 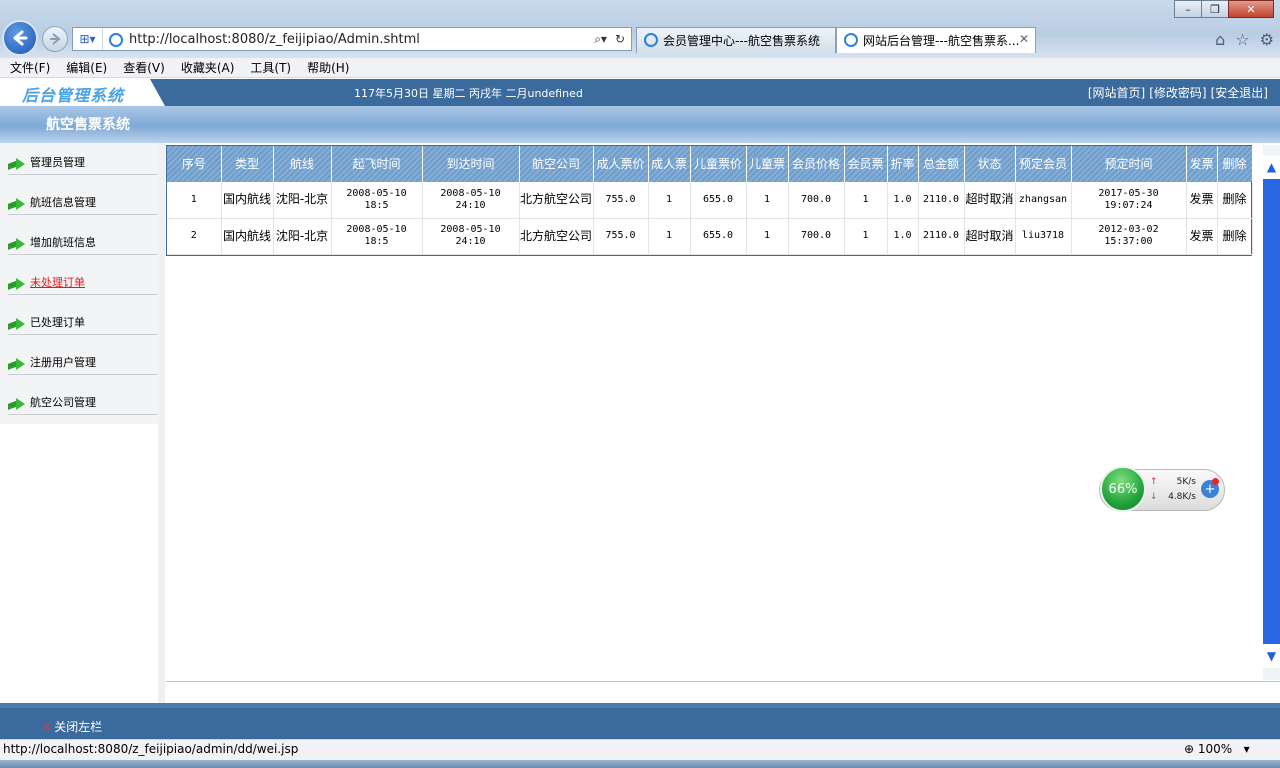 I want to click on column-header: 发票, so click(x=1202, y=164).